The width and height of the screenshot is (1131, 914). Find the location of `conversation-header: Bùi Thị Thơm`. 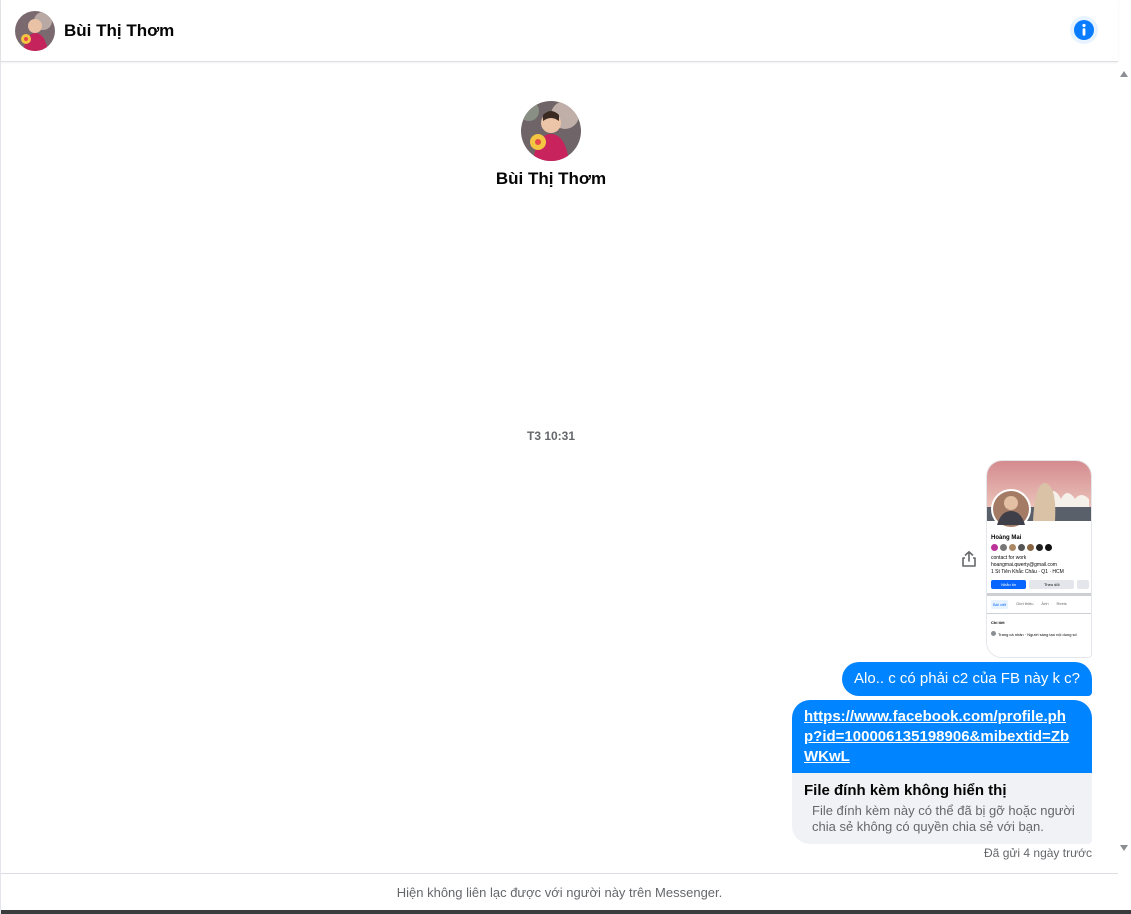

conversation-header: Bùi Thị Thơm is located at coordinates (559, 31).